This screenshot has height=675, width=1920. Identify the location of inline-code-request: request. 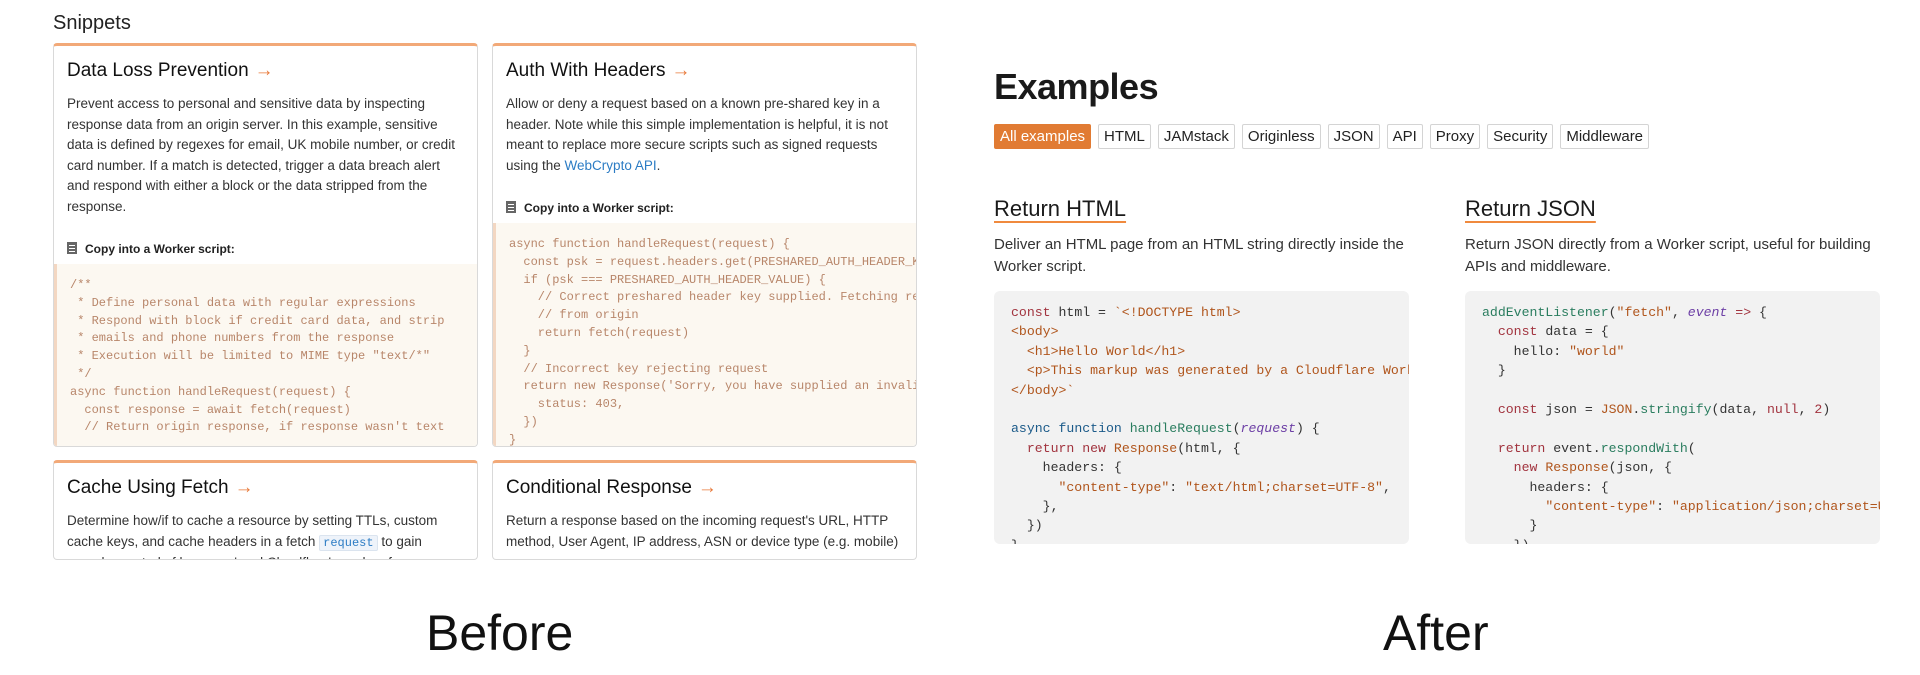
(348, 542).